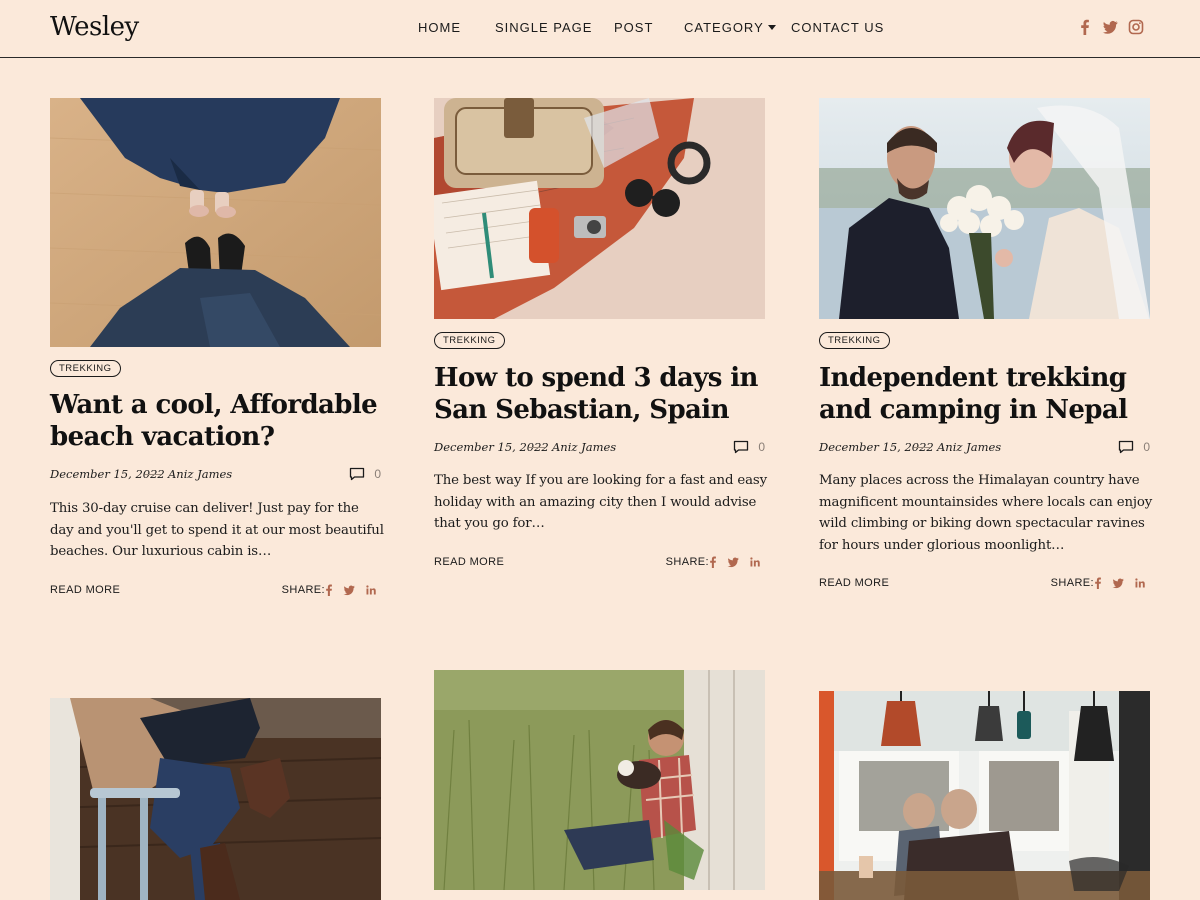 This screenshot has width=1200, height=900. I want to click on chevron-down-icon, so click(771, 27).